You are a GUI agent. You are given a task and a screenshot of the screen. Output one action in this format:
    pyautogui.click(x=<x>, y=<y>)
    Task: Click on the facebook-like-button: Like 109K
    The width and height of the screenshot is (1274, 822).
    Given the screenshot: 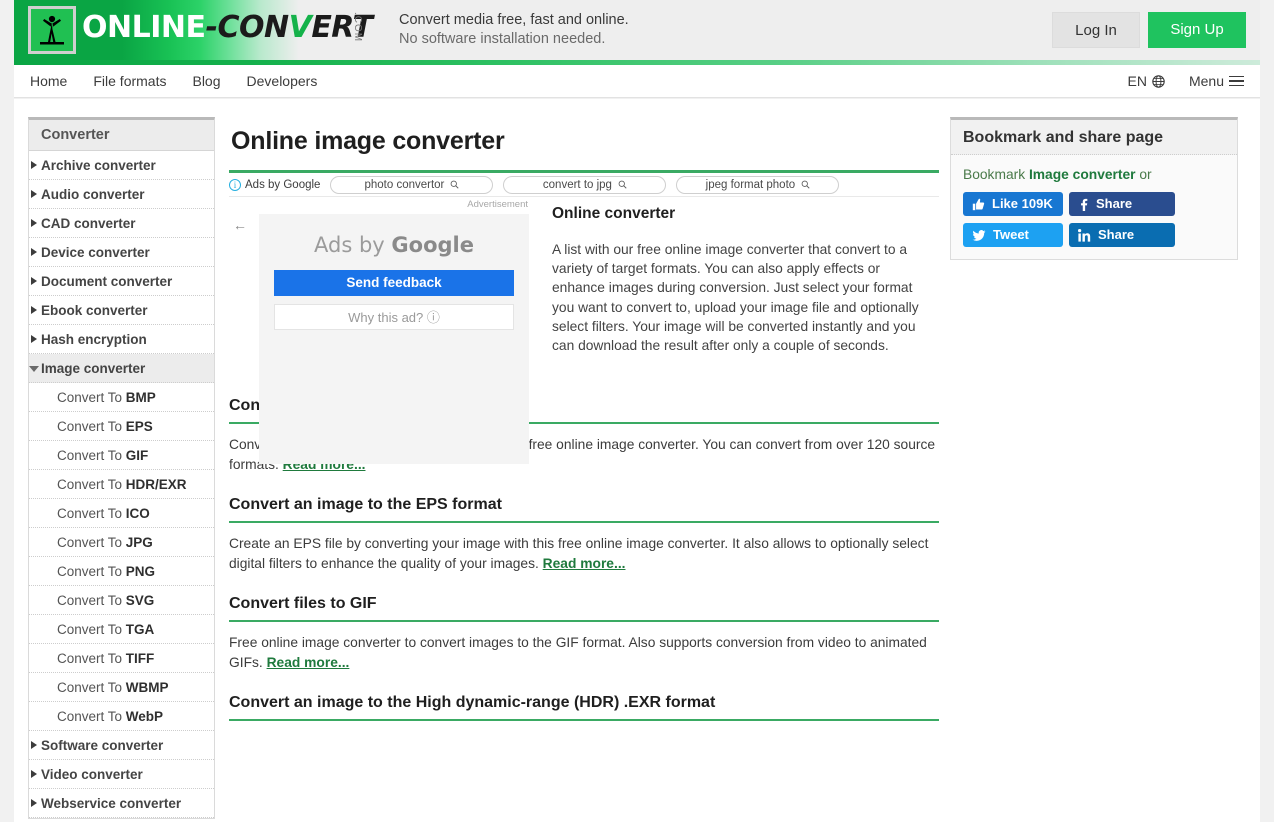 What is the action you would take?
    pyautogui.click(x=1013, y=204)
    